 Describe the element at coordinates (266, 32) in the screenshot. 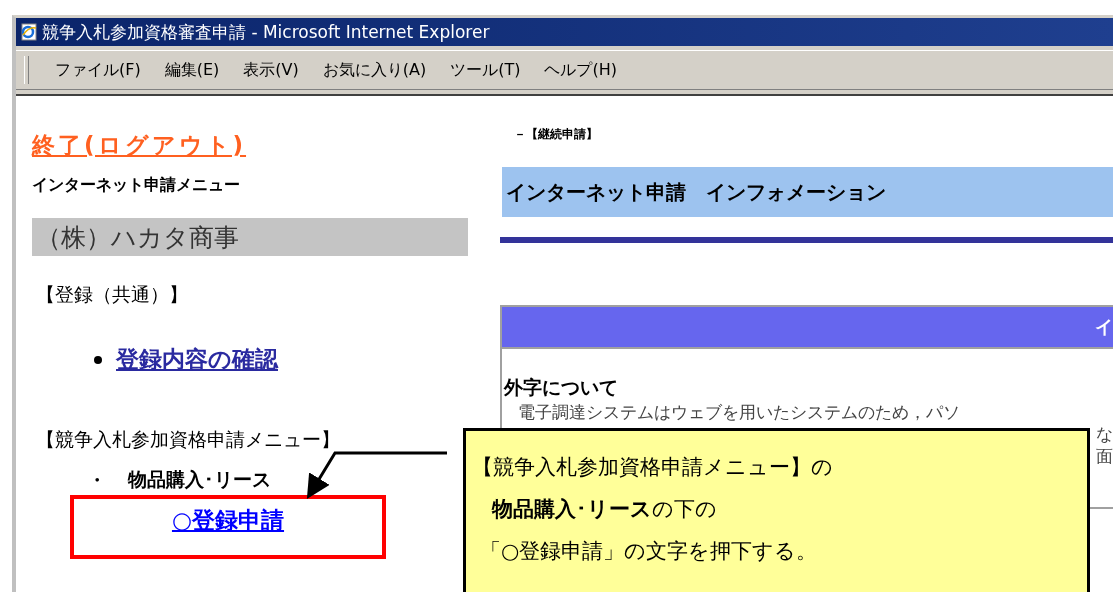

I see `window-title: 競争入札参加資格審査申請 - Microsoft Internet Explorer` at that location.